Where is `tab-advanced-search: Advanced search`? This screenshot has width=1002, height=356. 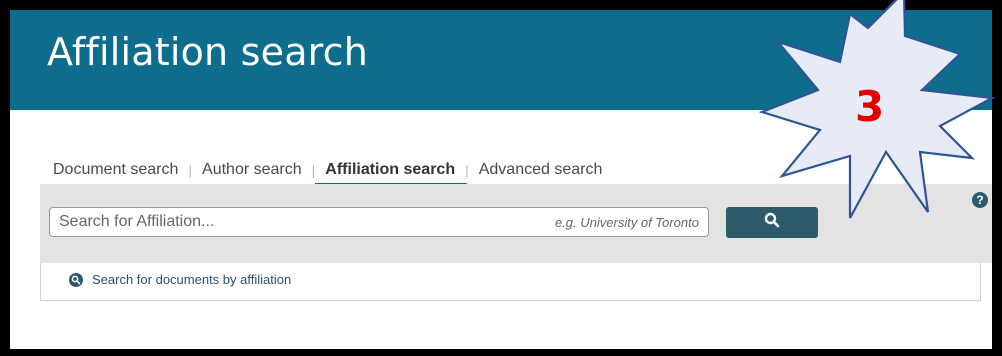 tab-advanced-search: Advanced search is located at coordinates (541, 170).